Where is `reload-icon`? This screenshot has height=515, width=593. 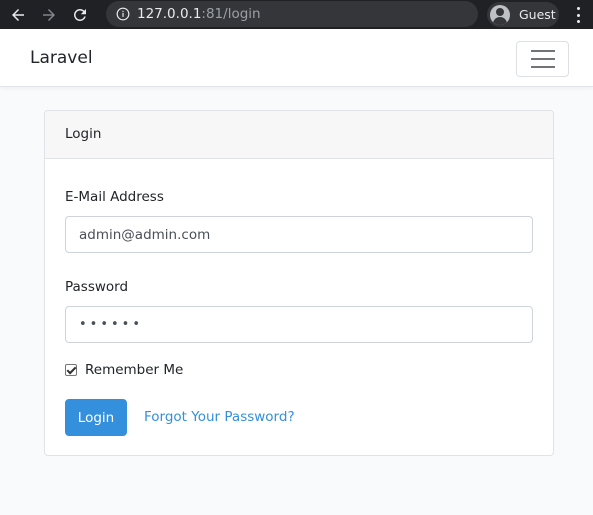 reload-icon is located at coordinates (79, 14).